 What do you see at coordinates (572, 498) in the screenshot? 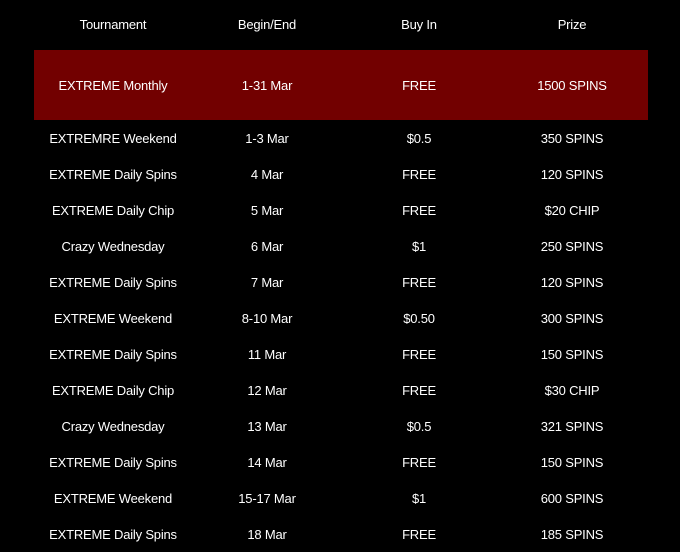
I see `cell-prize: 600 SPINS` at bounding box center [572, 498].